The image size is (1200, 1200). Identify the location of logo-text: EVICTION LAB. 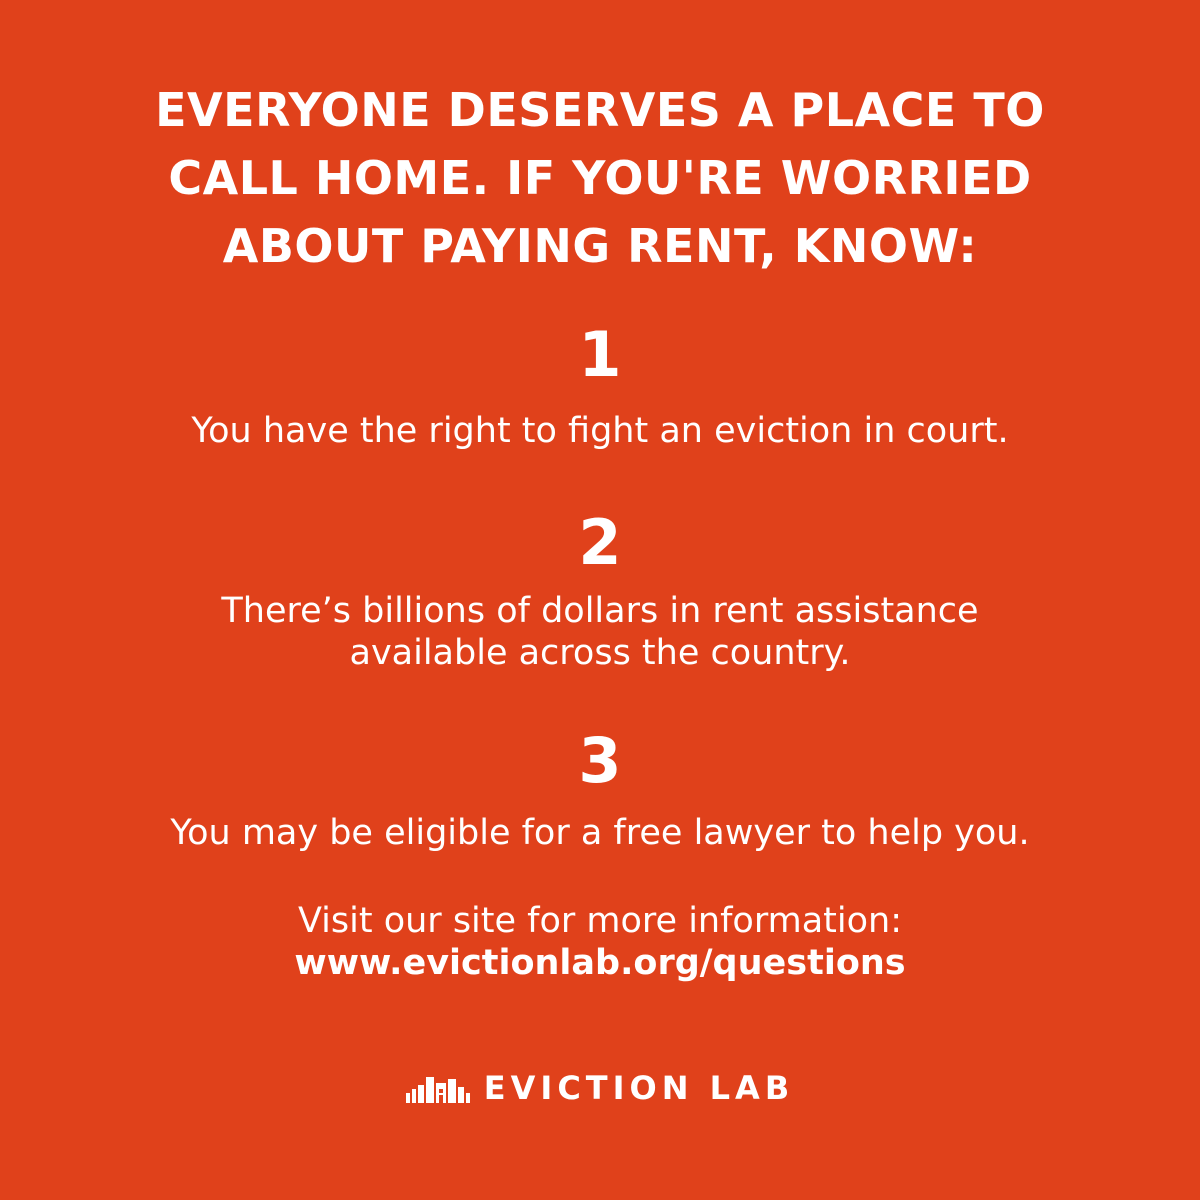
(639, 1088).